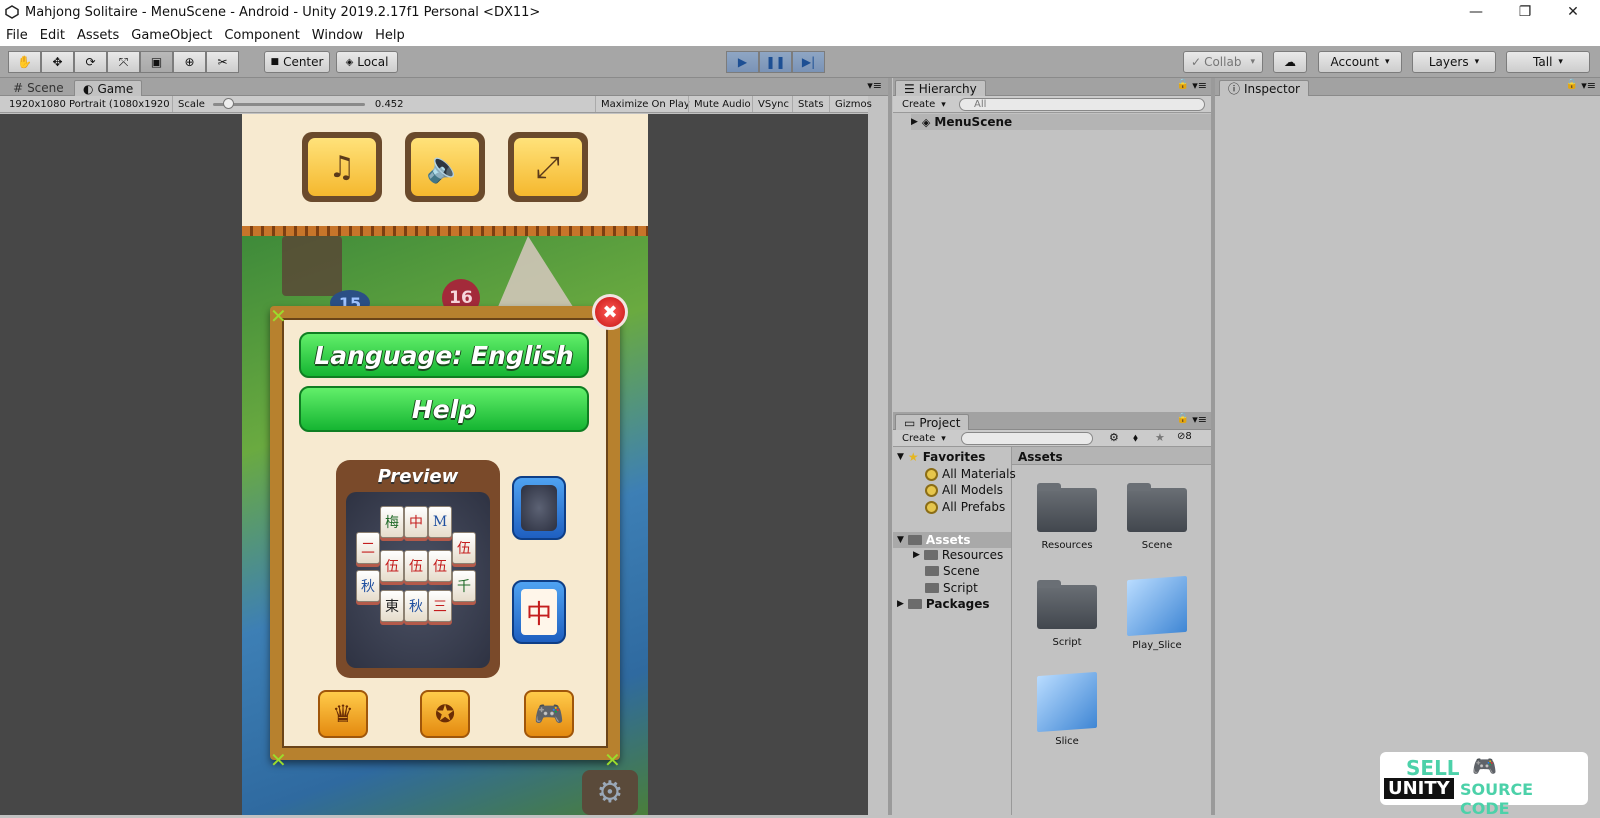 The height and width of the screenshot is (818, 1600). What do you see at coordinates (1135, 438) in the screenshot?
I see `filter-label-icon: ⬧` at bounding box center [1135, 438].